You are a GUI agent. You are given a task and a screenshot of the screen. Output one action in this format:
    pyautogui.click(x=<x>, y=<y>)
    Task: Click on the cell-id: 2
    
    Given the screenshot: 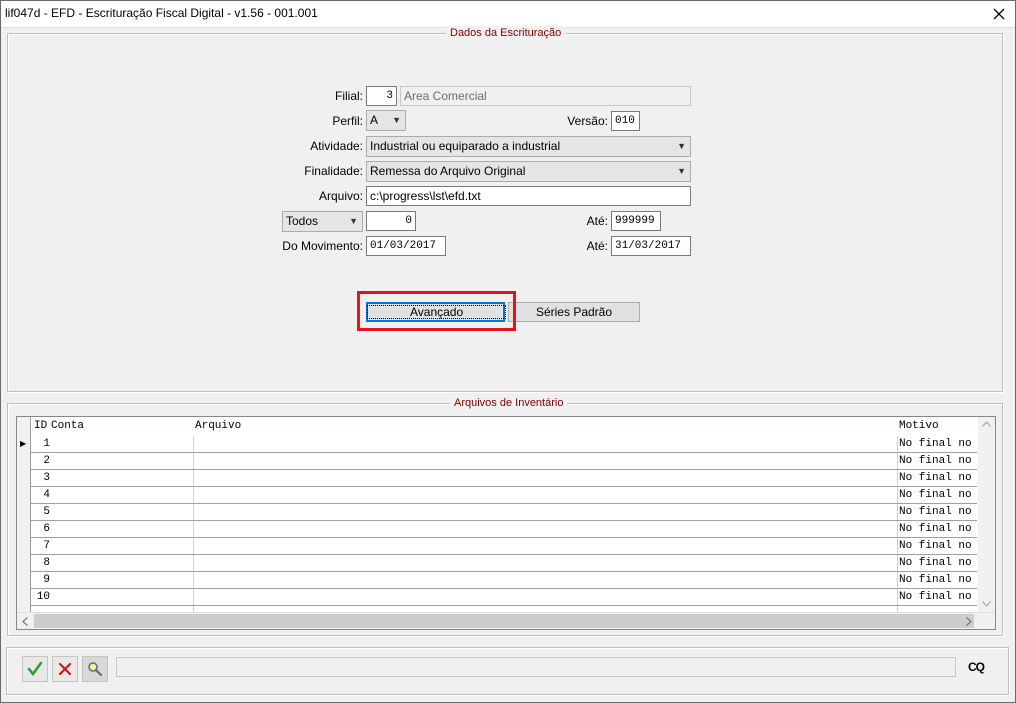 What is the action you would take?
    pyautogui.click(x=42, y=461)
    